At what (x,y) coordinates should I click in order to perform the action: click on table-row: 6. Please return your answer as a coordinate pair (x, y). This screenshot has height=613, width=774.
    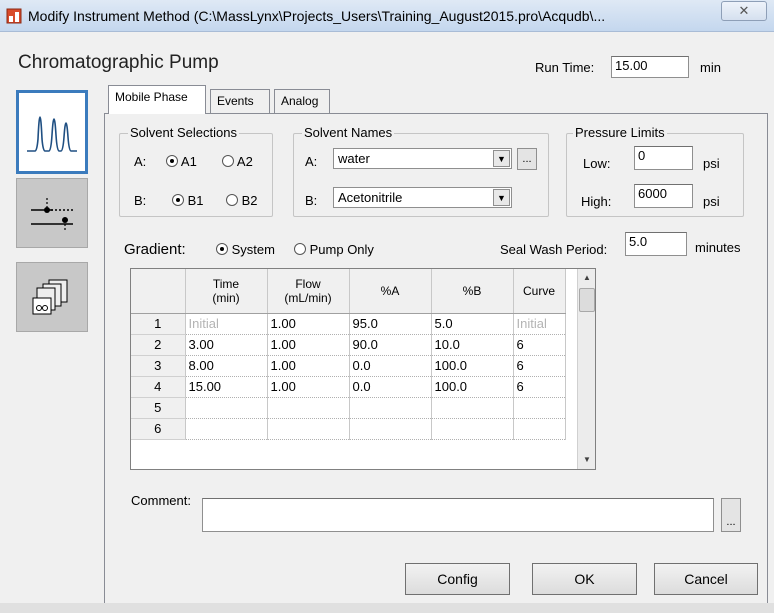
    Looking at the image, I should click on (348, 429).